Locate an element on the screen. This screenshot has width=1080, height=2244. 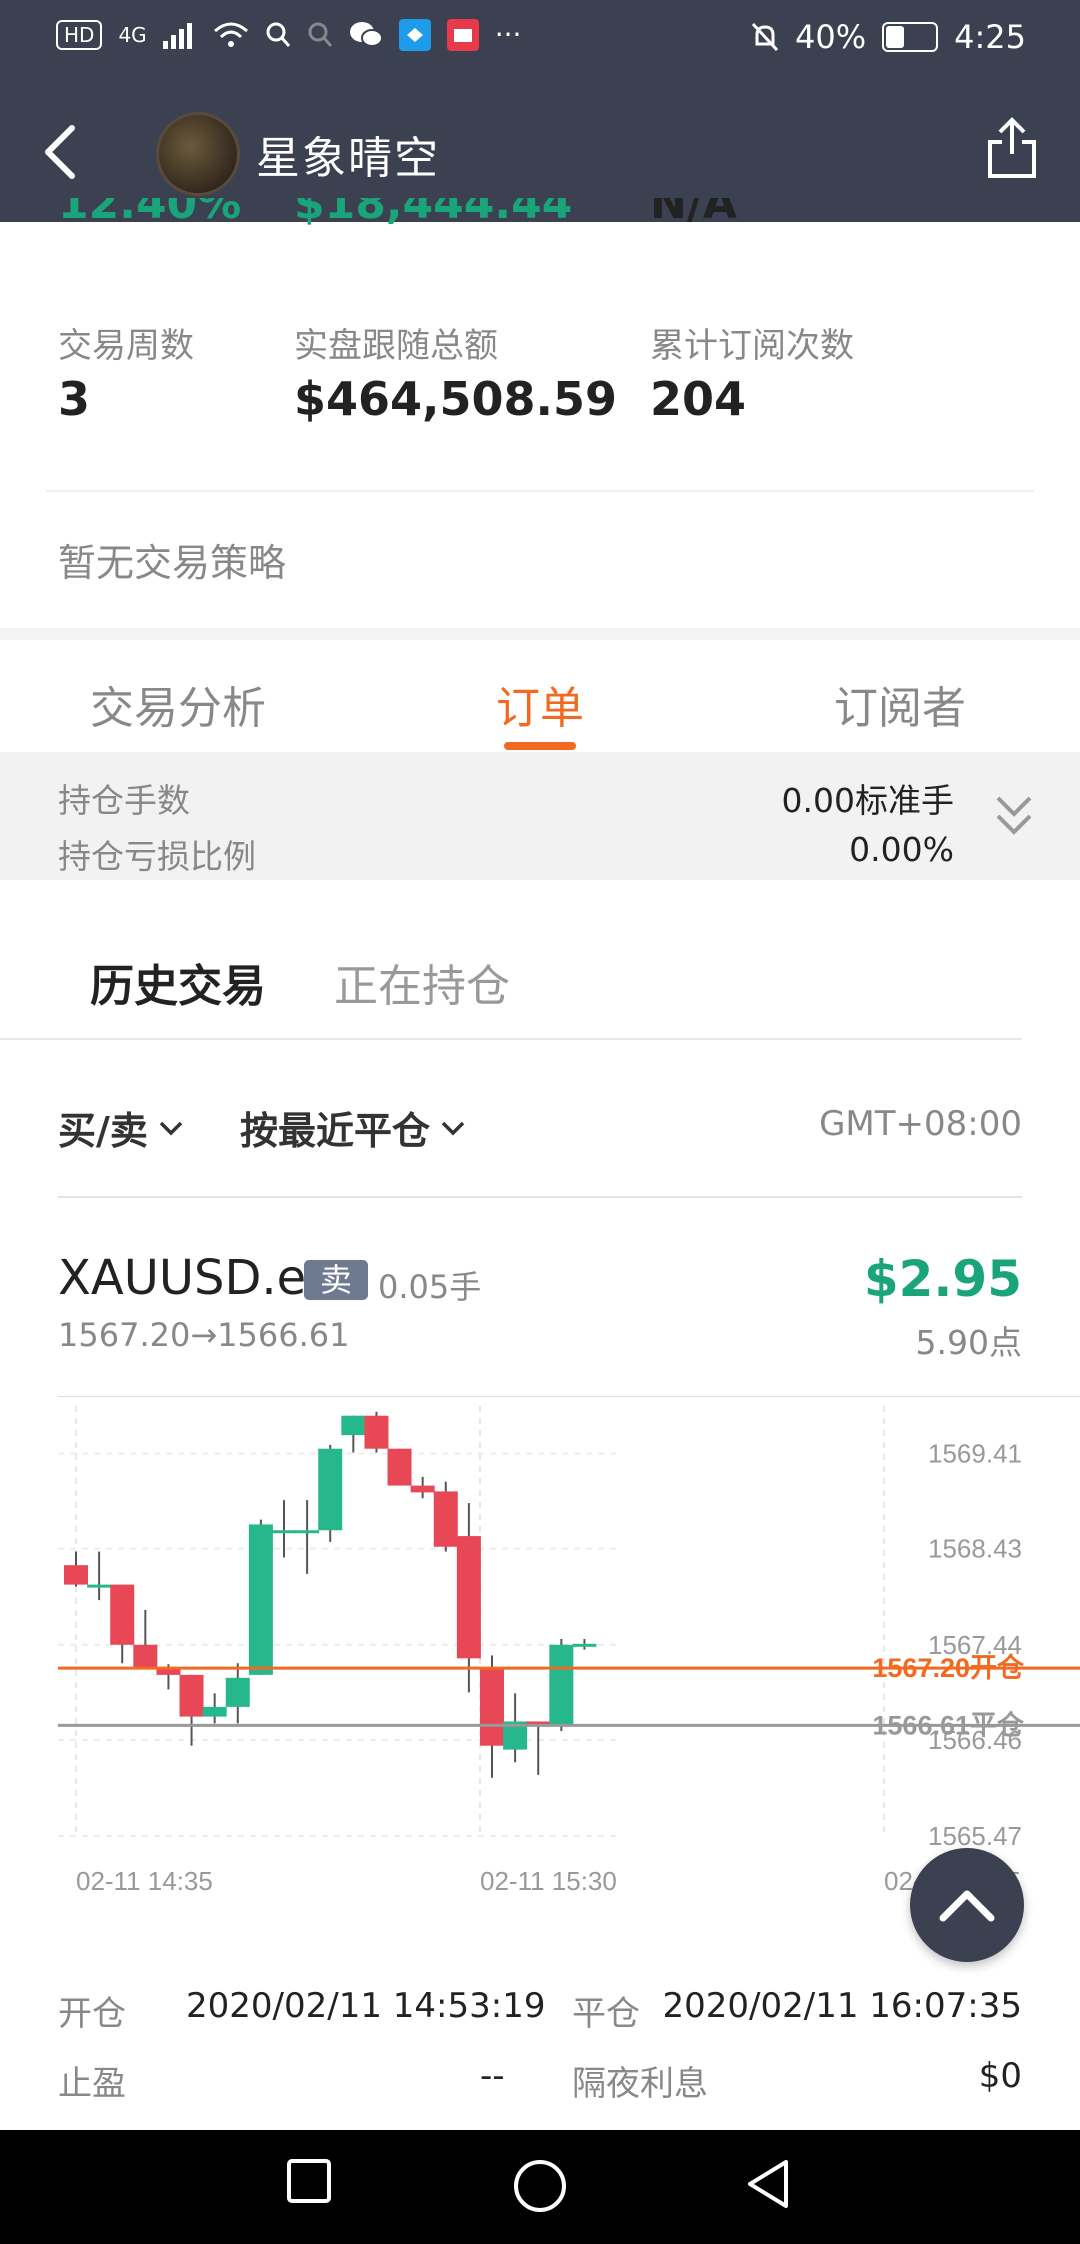
recent-apps-icon is located at coordinates (309, 2181).